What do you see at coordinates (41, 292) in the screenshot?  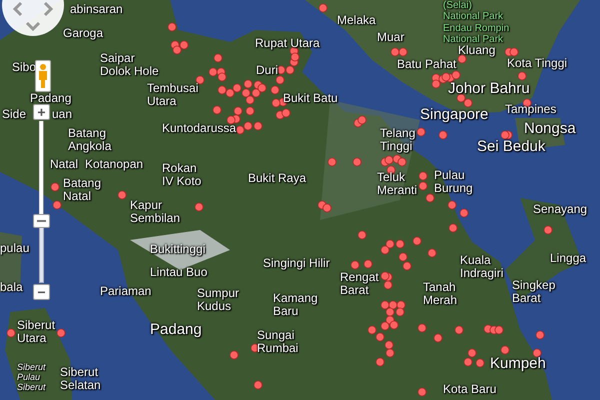 I see `zoom-out-button: −` at bounding box center [41, 292].